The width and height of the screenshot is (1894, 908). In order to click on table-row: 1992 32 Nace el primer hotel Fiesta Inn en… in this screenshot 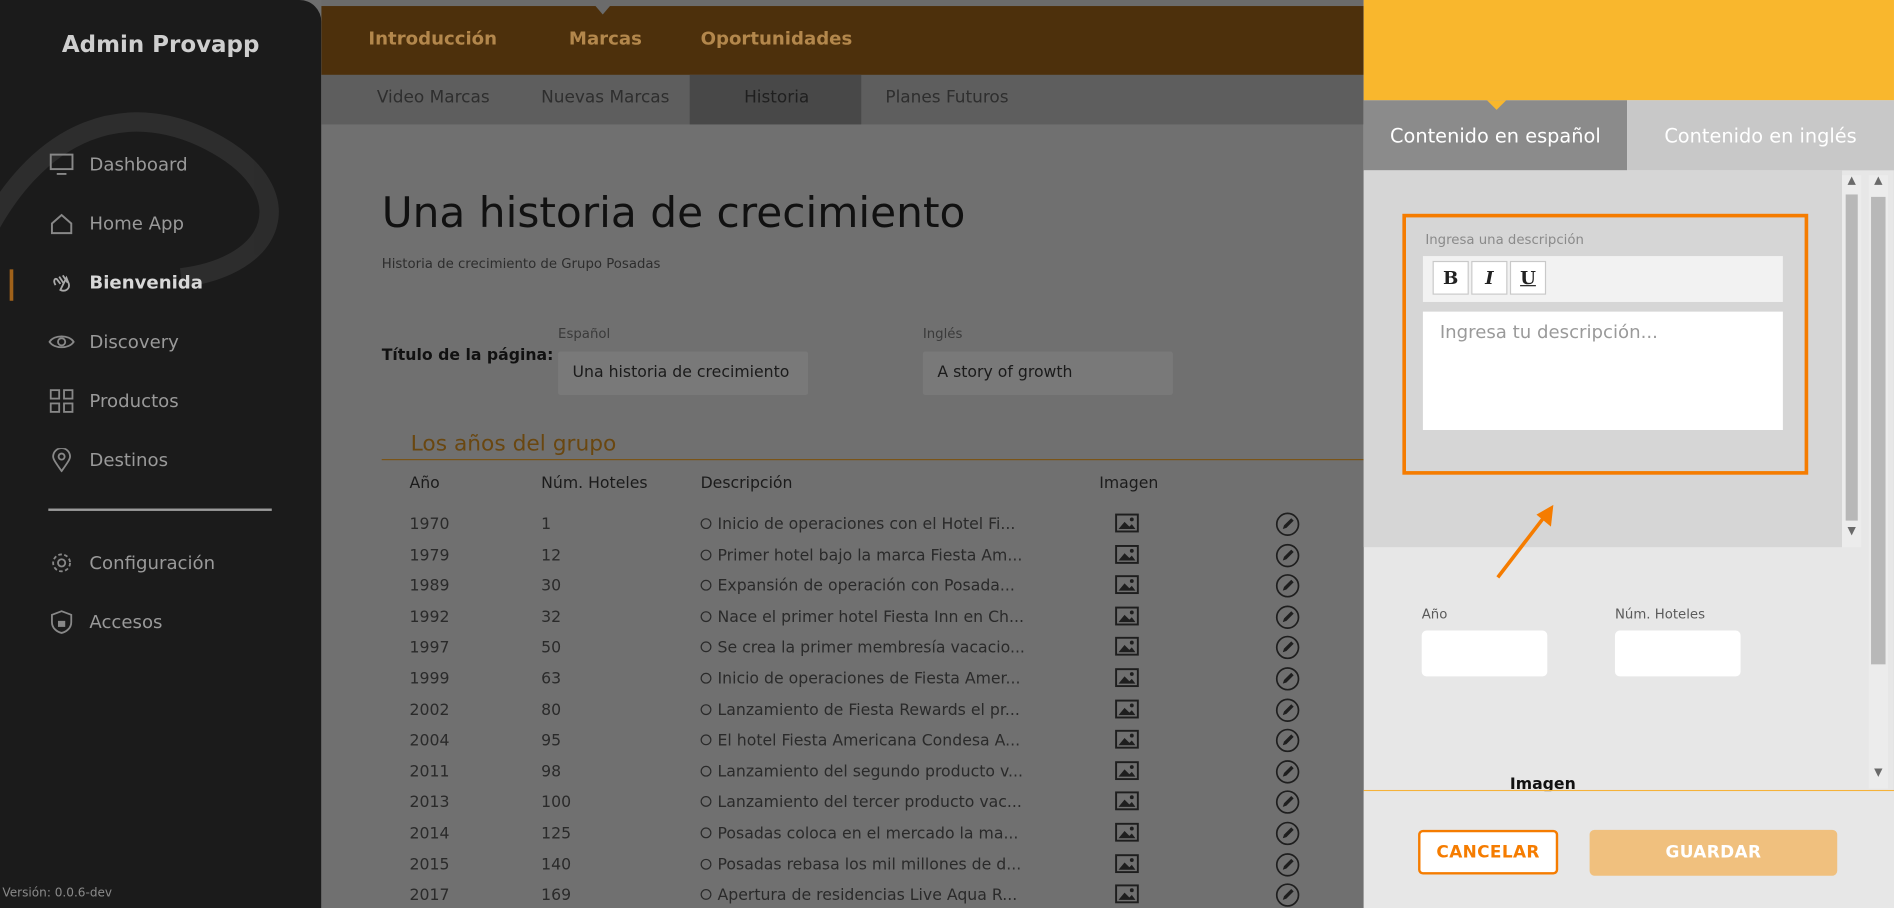, I will do `click(842, 622)`.